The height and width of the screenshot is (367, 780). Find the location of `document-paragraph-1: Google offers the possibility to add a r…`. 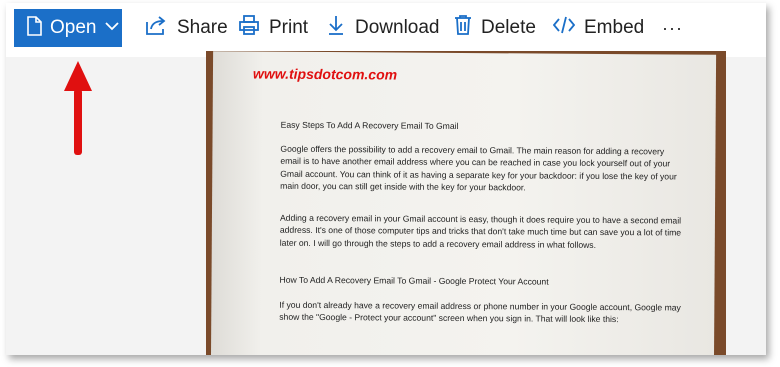

document-paragraph-1: Google offers the possibility to add a r… is located at coordinates (478, 168).